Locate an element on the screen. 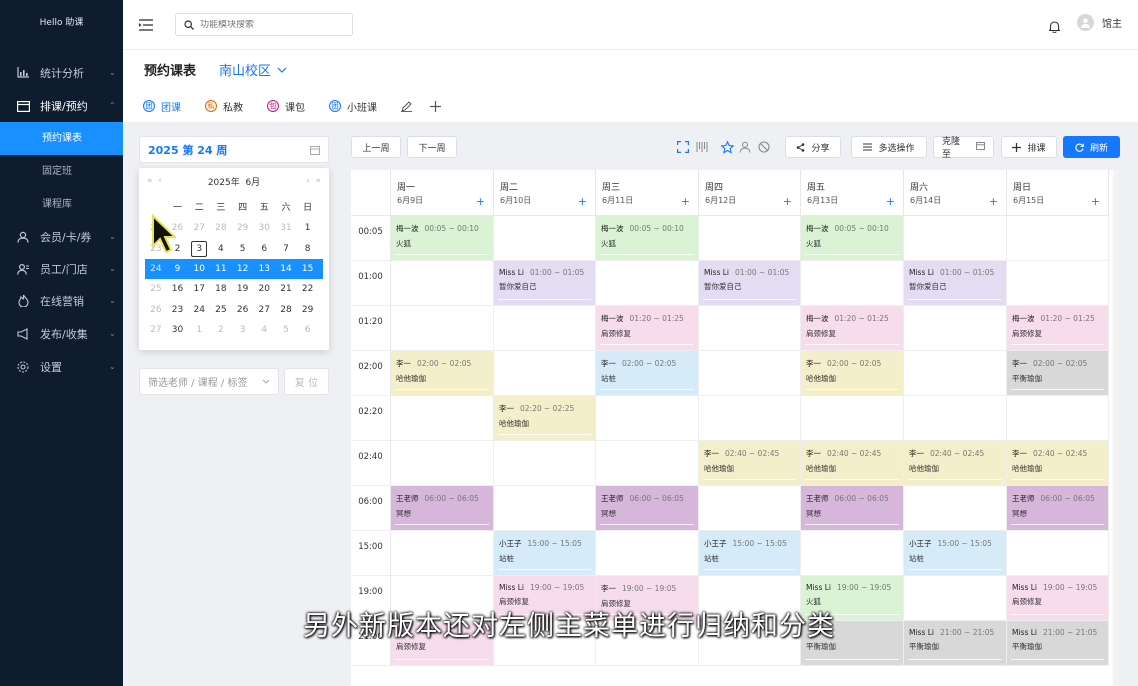 The height and width of the screenshot is (686, 1138). edit-pencil-icon is located at coordinates (406, 106).